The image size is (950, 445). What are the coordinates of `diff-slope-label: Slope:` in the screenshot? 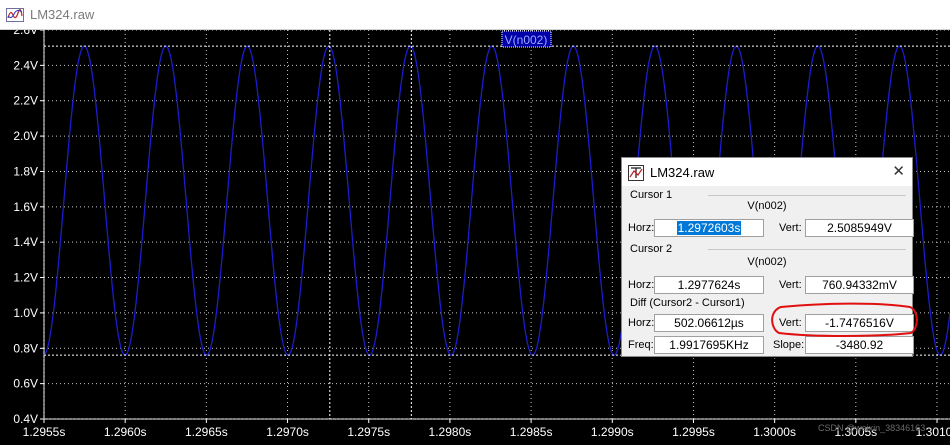 It's located at (789, 345).